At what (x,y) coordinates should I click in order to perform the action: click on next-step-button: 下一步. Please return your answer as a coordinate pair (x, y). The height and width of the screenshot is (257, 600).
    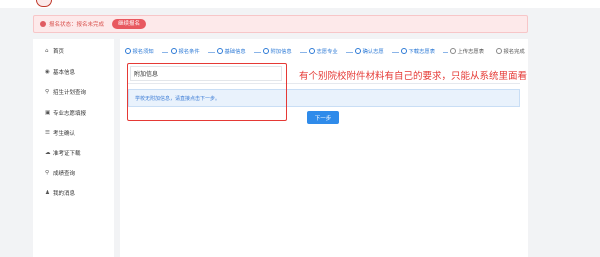
    Looking at the image, I should click on (323, 117).